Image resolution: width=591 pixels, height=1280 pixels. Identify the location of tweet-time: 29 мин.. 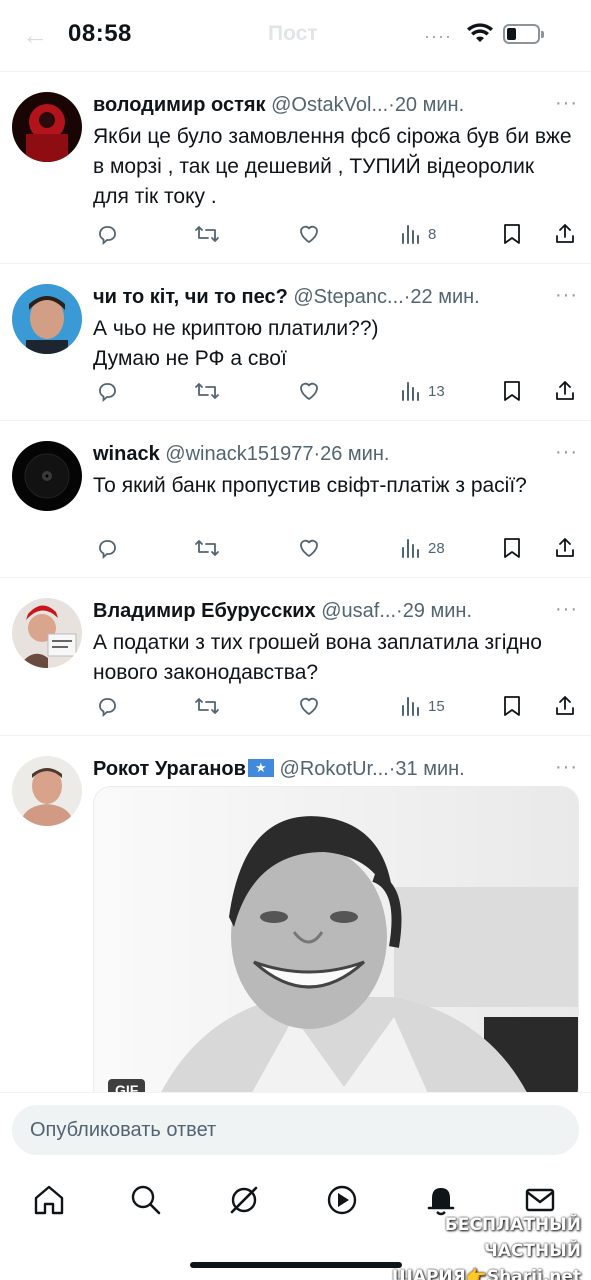
(437, 611).